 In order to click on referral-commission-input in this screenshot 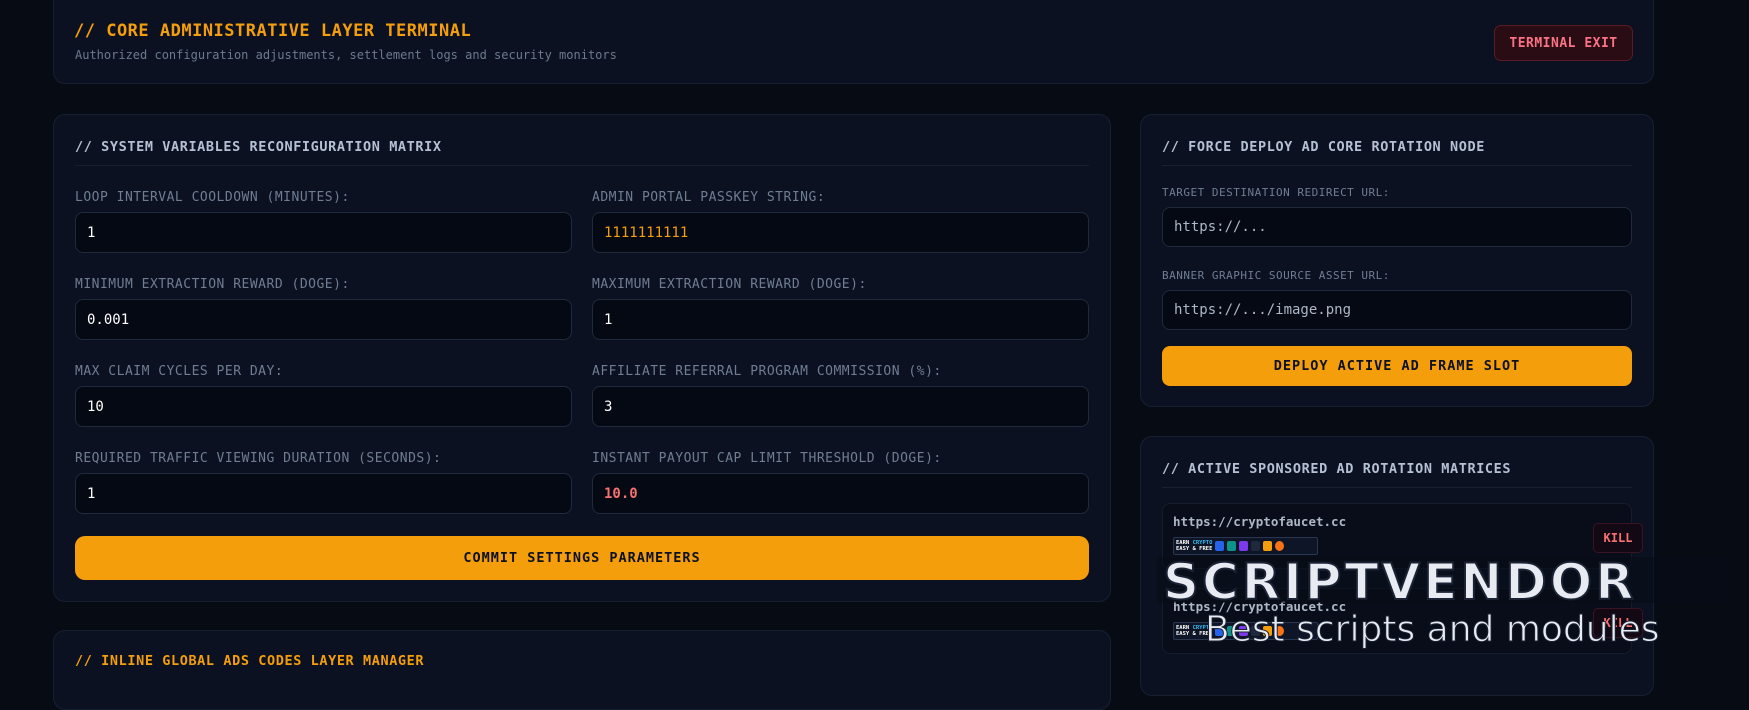, I will do `click(840, 406)`.